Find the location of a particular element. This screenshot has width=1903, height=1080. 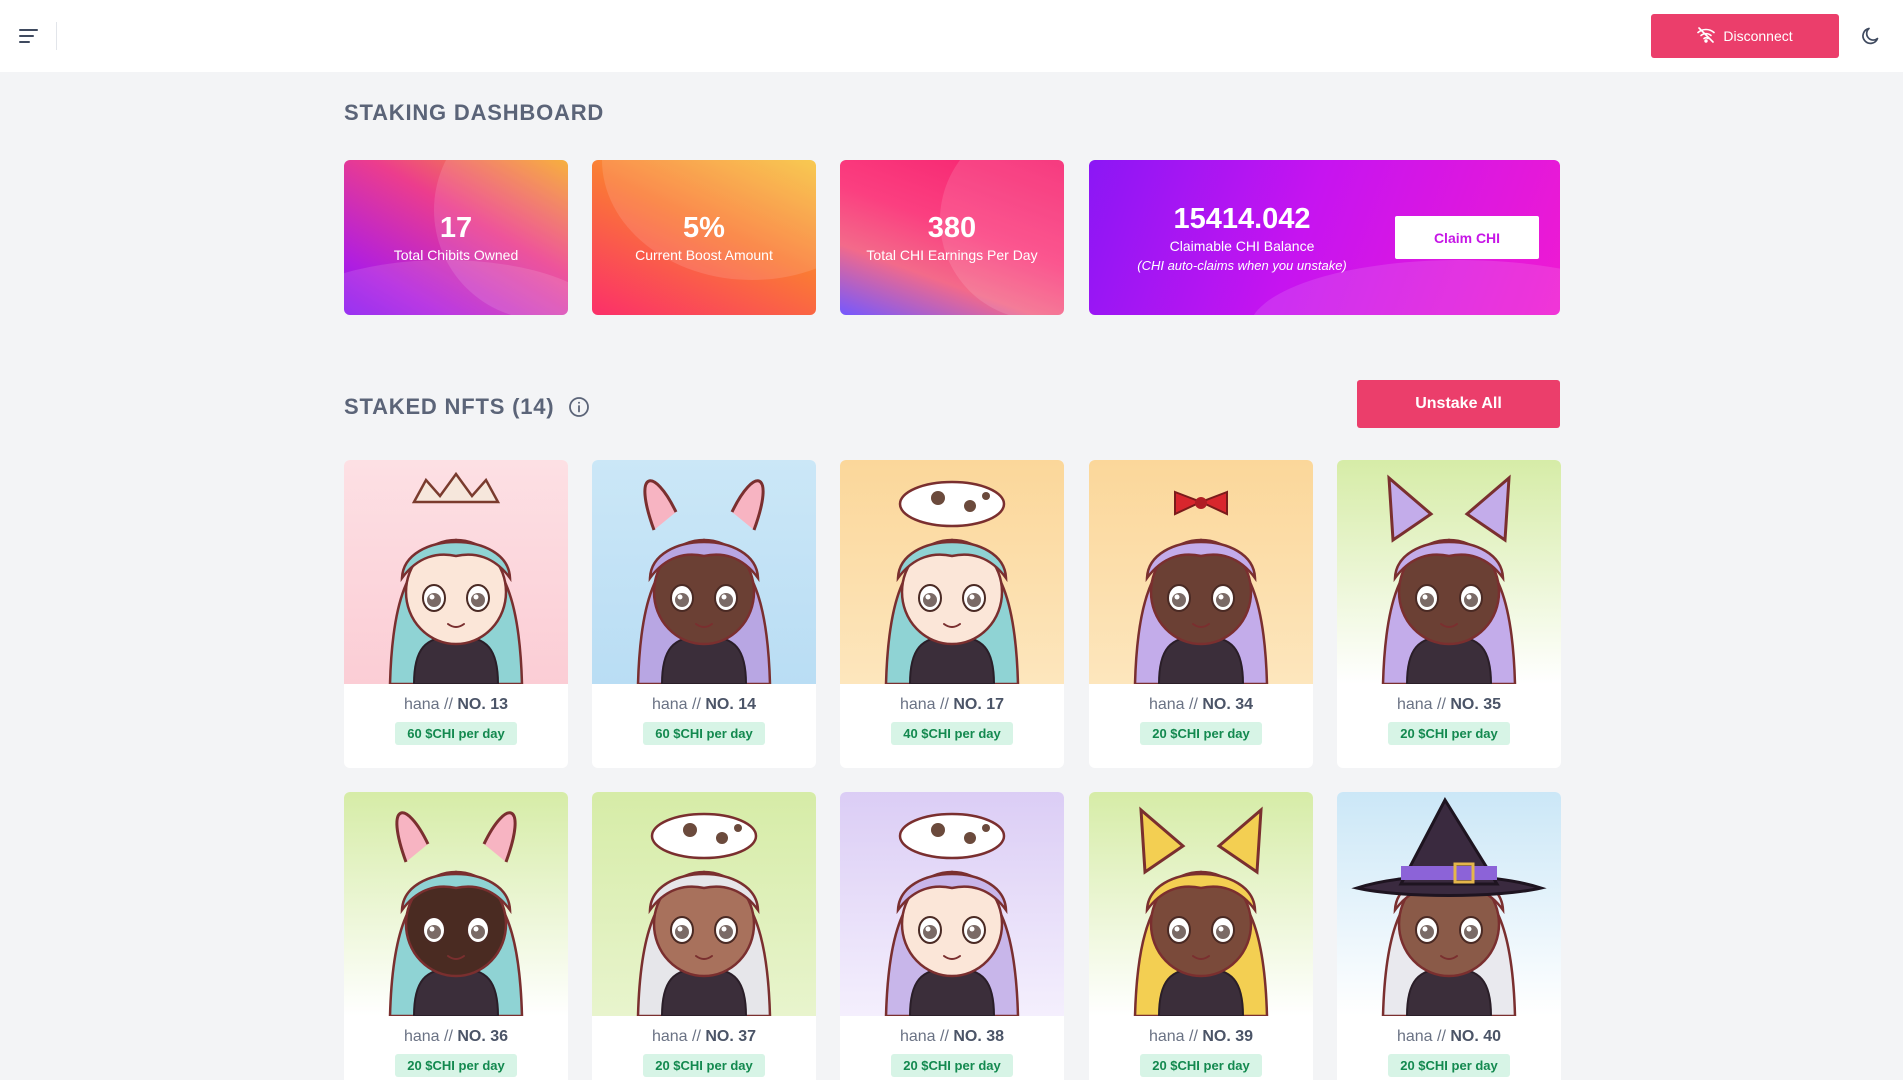

nft-name: hana // NO. 39 is located at coordinates (1201, 1037).